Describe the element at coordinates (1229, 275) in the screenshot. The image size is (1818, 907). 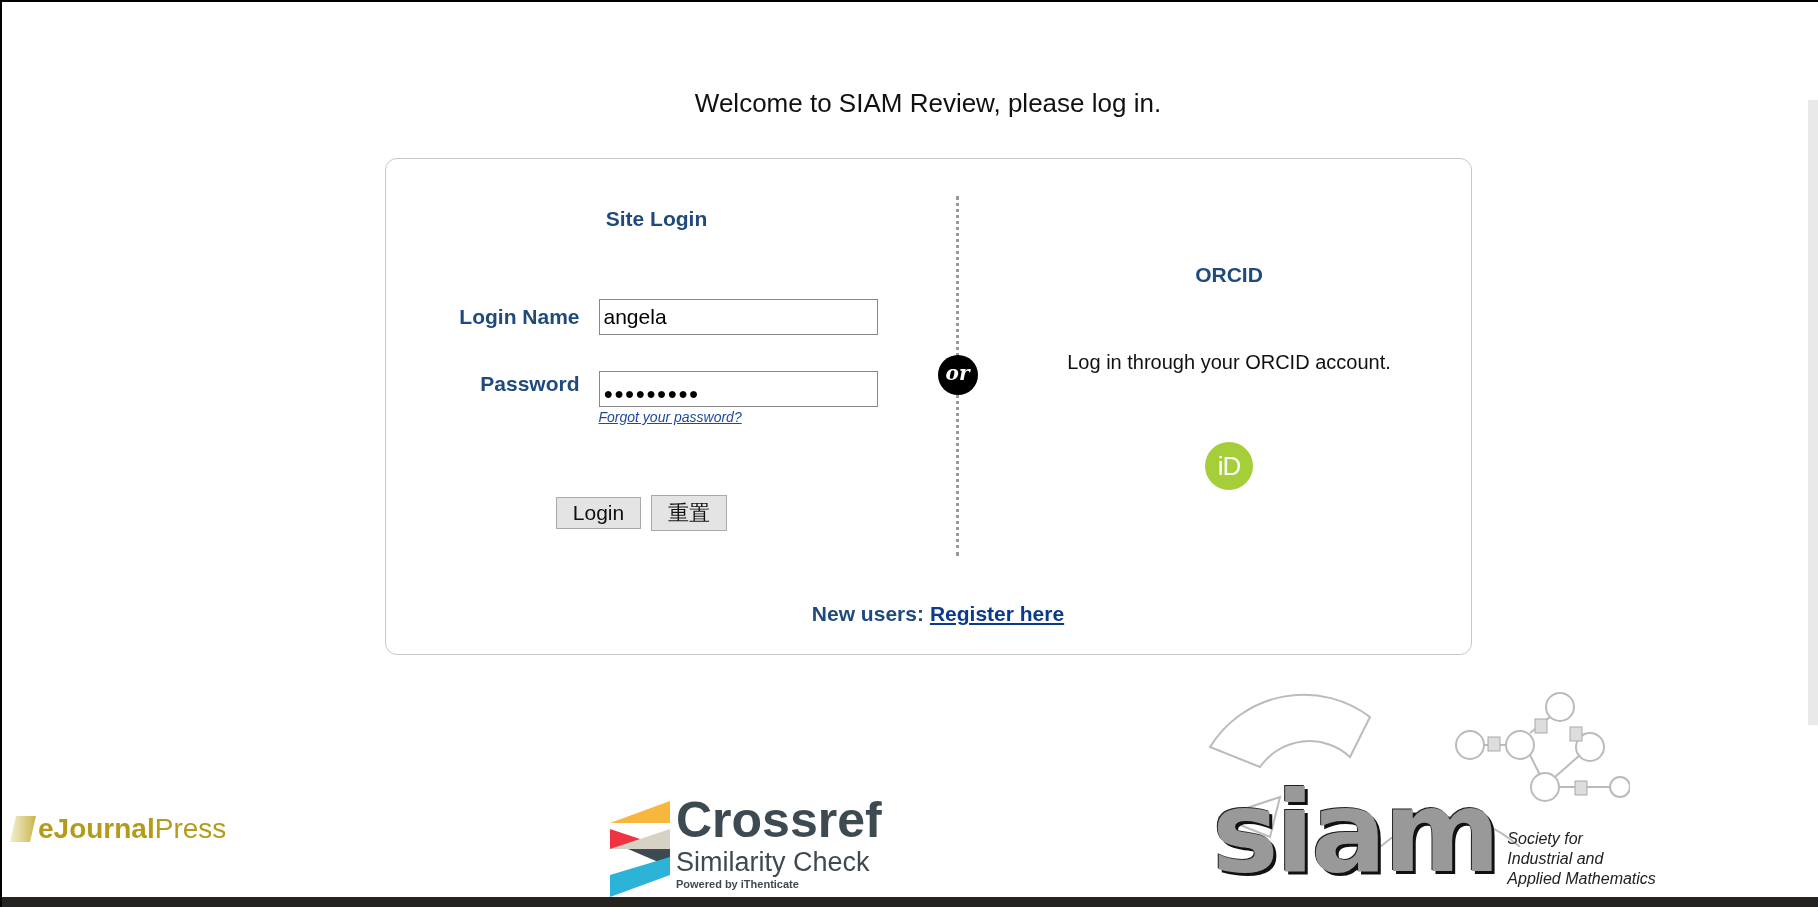
I see `section-title: ORCID` at that location.